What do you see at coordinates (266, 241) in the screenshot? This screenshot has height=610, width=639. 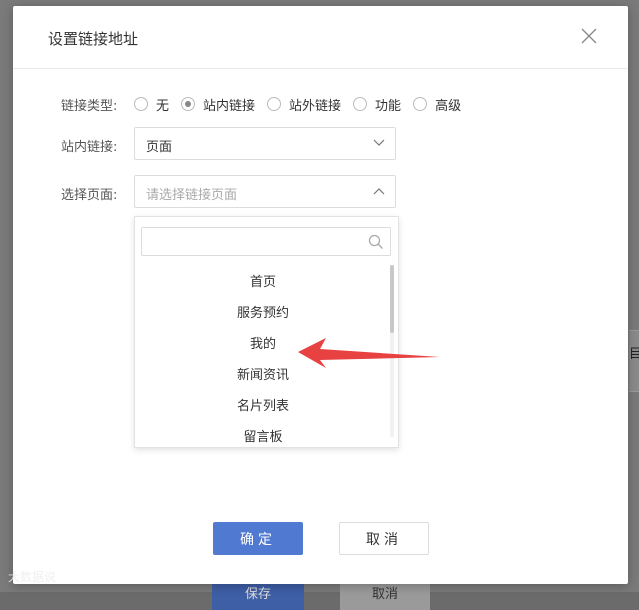 I see `dropdown-search-input` at bounding box center [266, 241].